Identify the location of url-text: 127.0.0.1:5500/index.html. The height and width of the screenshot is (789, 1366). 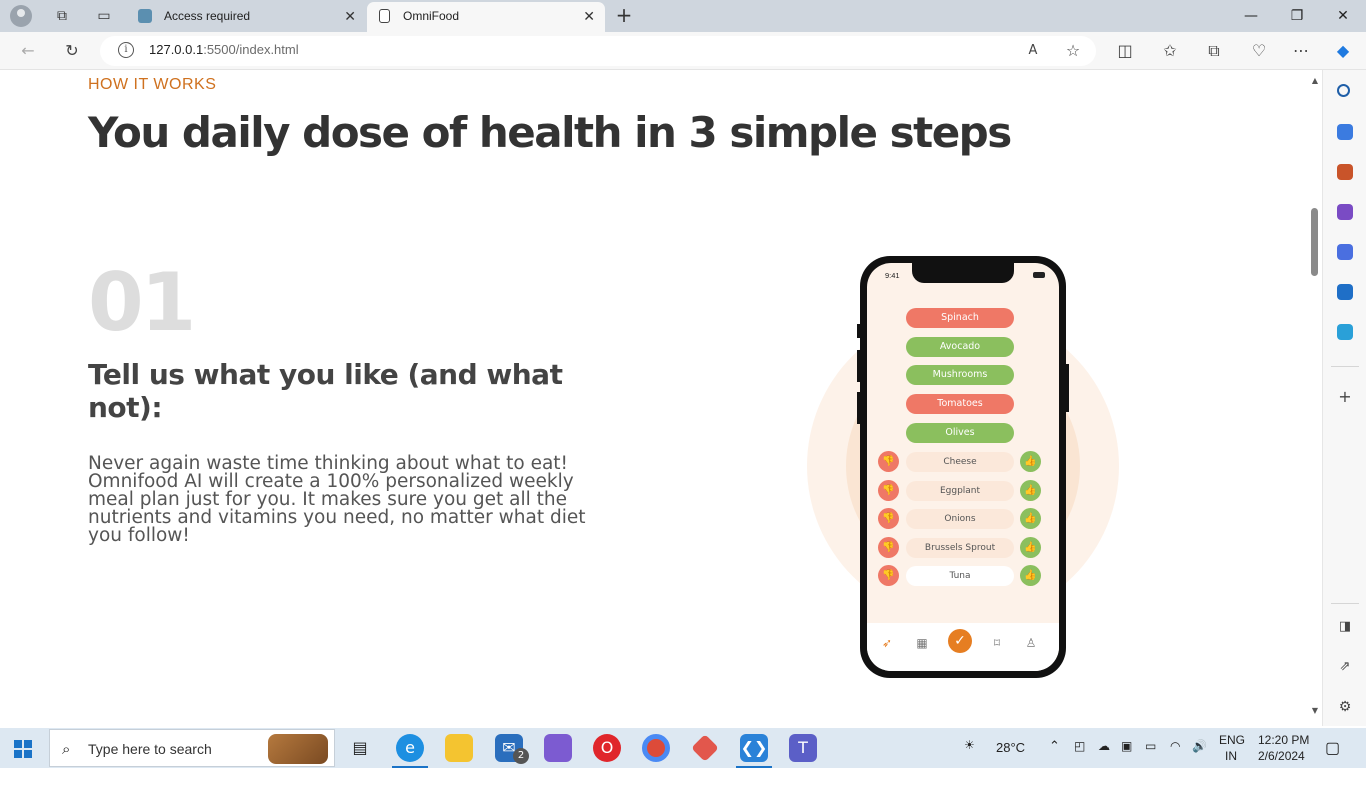
(224, 49).